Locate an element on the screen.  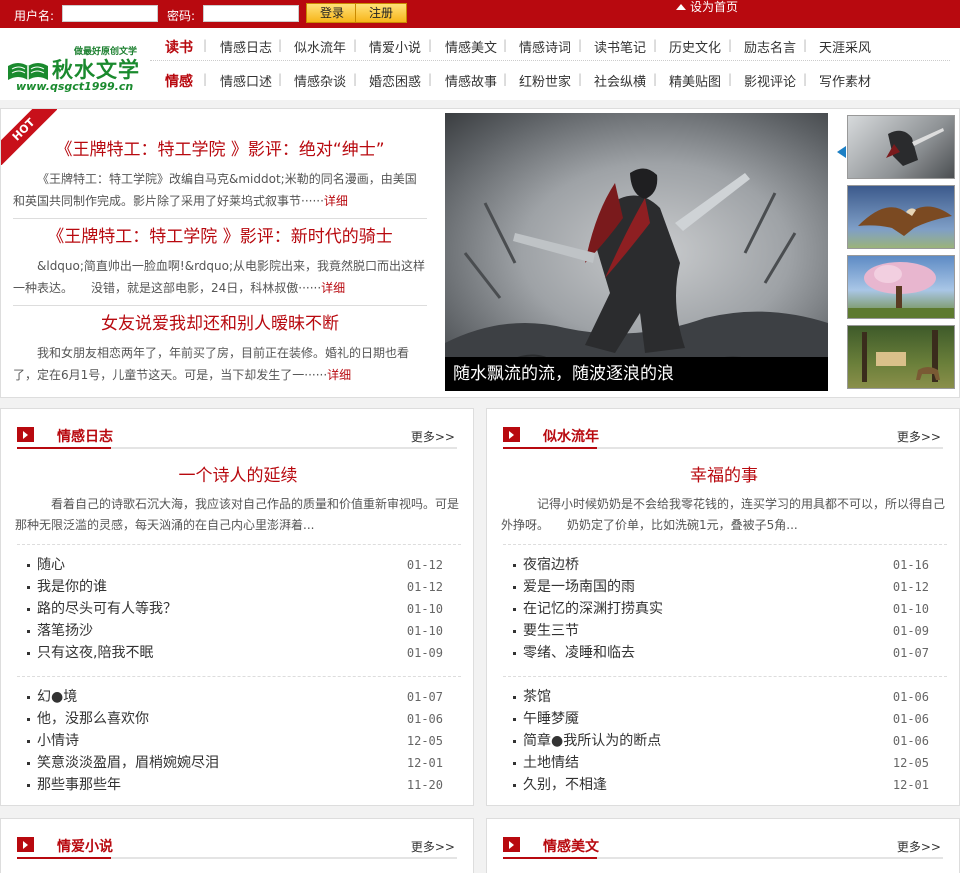
hot-story-title: 女友说爱我却还和别人暧昧不断 is located at coordinates (220, 321).